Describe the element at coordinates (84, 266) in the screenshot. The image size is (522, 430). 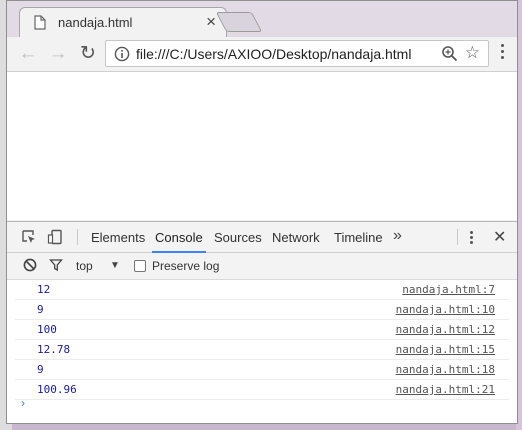
I see `context-selector: top` at that location.